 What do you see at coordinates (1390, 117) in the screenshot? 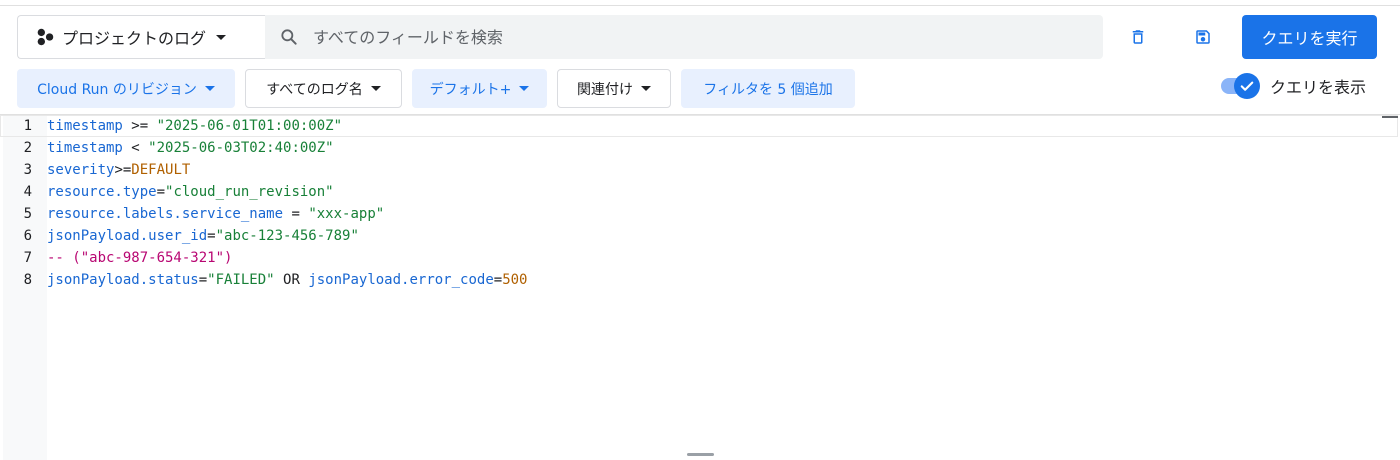
I see `scrollbar-marker` at bounding box center [1390, 117].